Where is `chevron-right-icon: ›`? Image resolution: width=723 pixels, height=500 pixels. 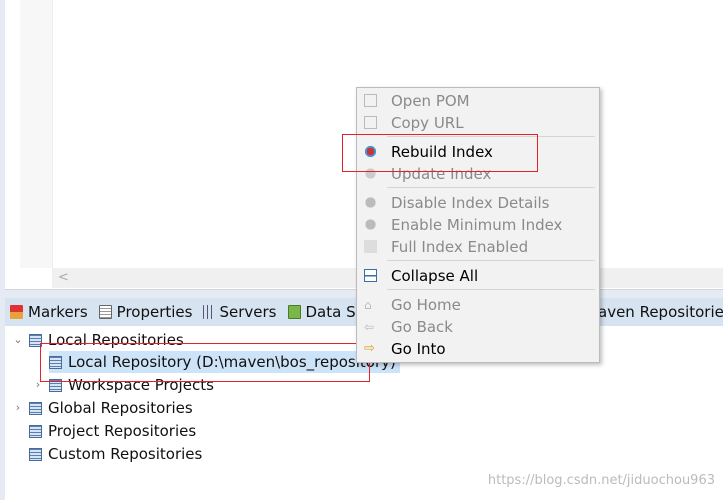 chevron-right-icon: › is located at coordinates (18, 408).